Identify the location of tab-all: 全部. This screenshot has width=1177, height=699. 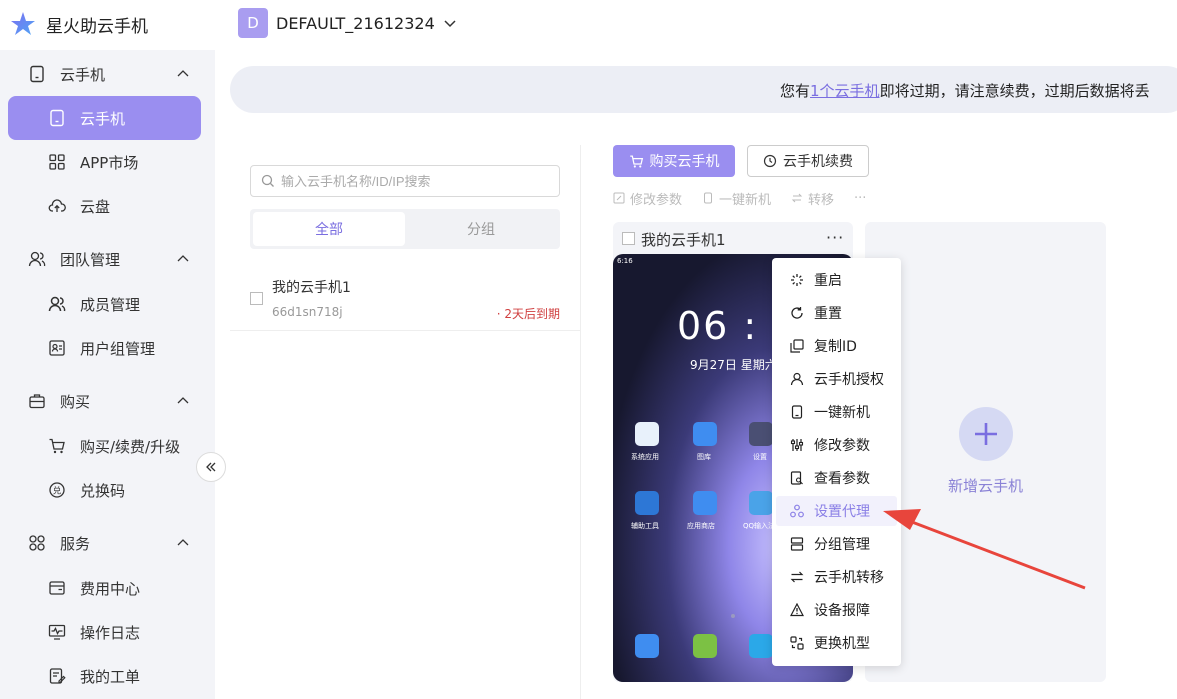
(329, 229).